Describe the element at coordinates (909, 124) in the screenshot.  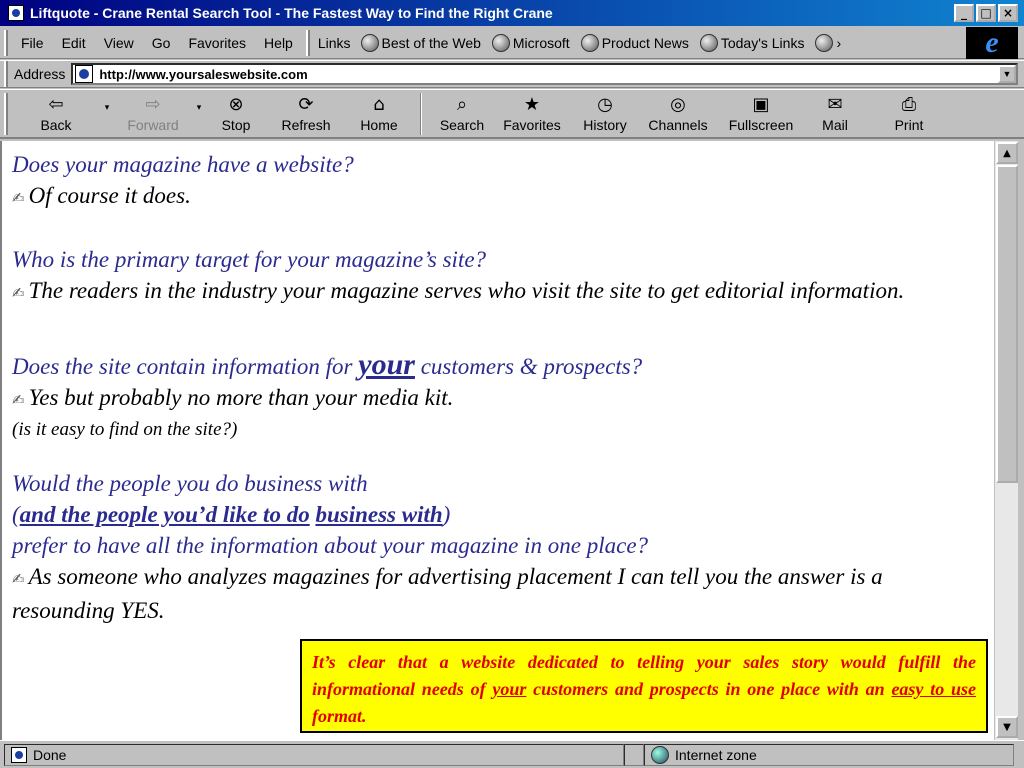
I see `print-label: Print` at that location.